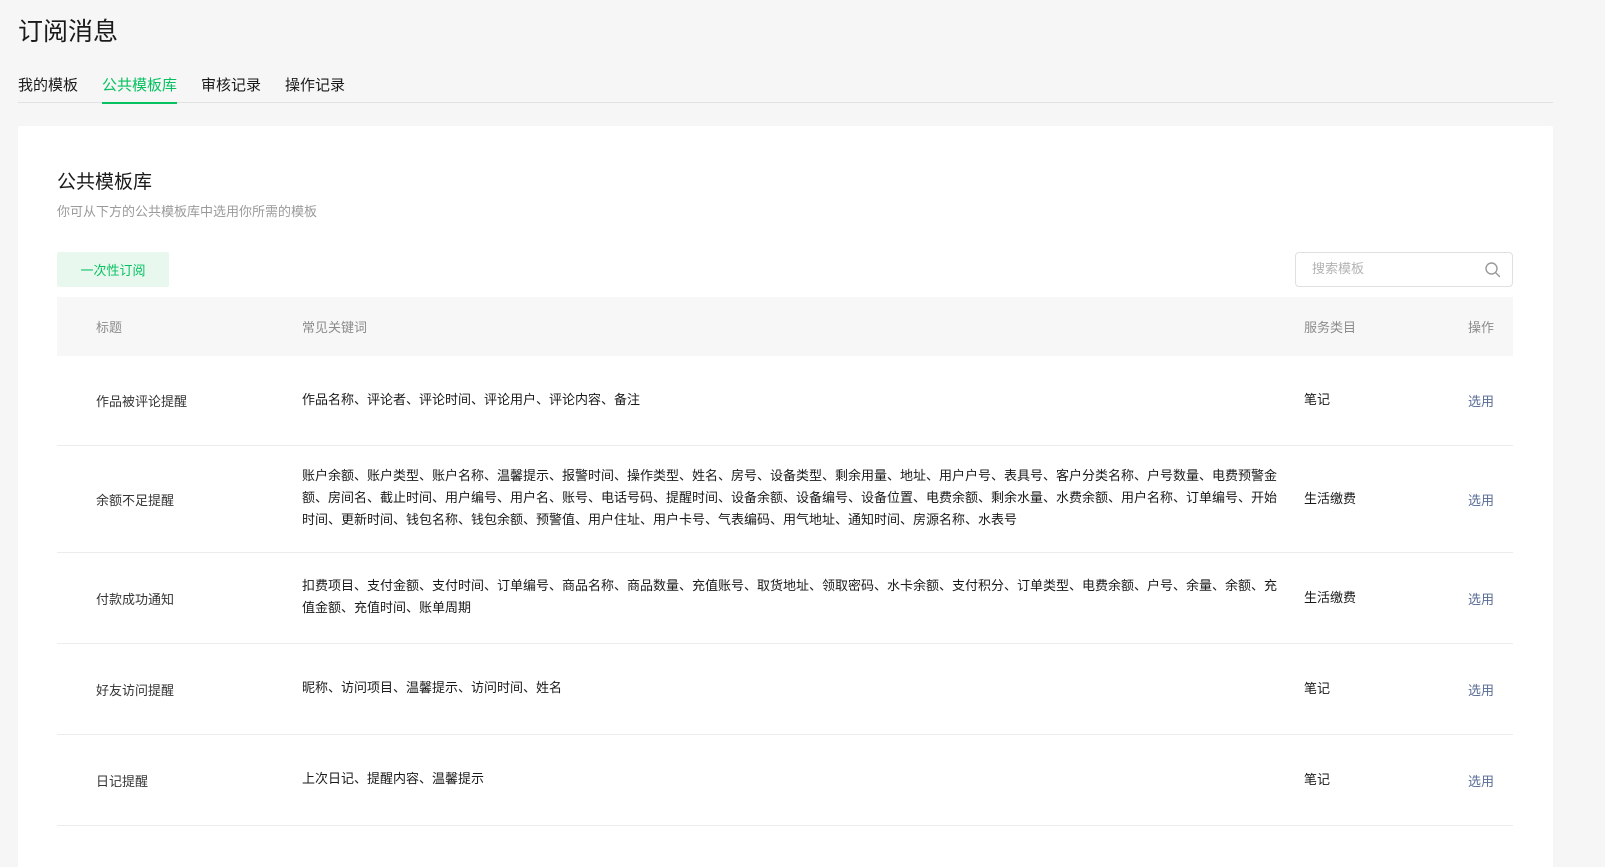 The width and height of the screenshot is (1605, 867). What do you see at coordinates (68, 31) in the screenshot?
I see `page-title: 订阅消息` at bounding box center [68, 31].